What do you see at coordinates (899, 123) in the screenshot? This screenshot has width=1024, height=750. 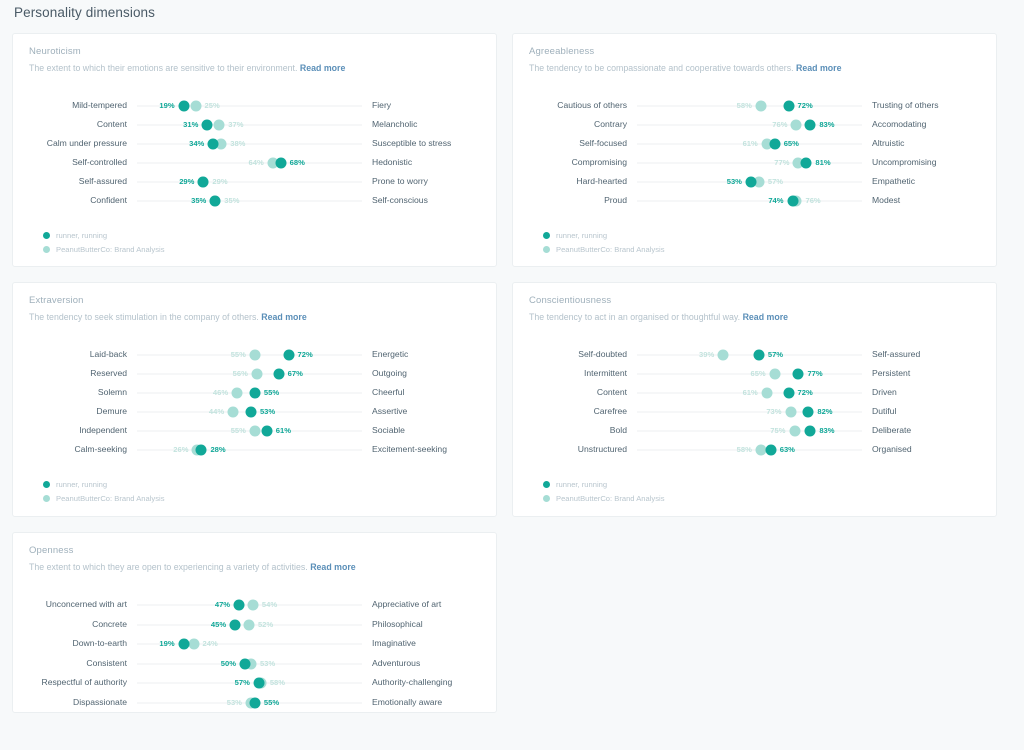 I see `trait-right-label: Accomodating` at bounding box center [899, 123].